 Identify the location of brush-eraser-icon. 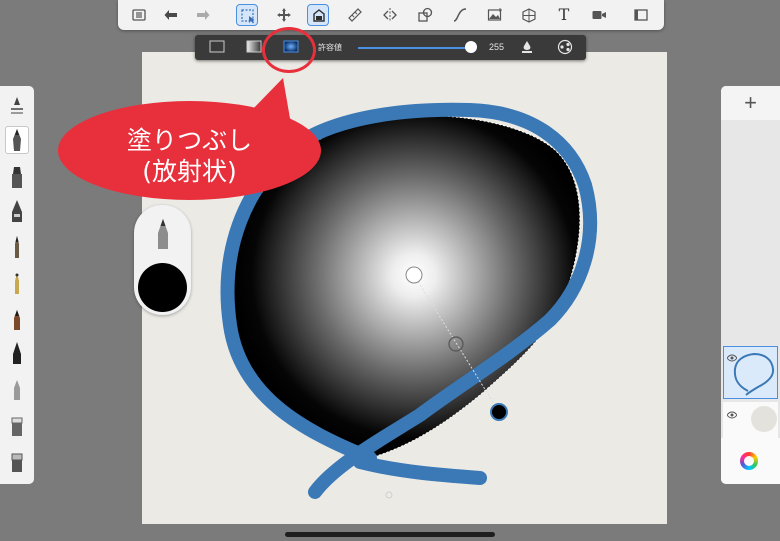
(17, 426).